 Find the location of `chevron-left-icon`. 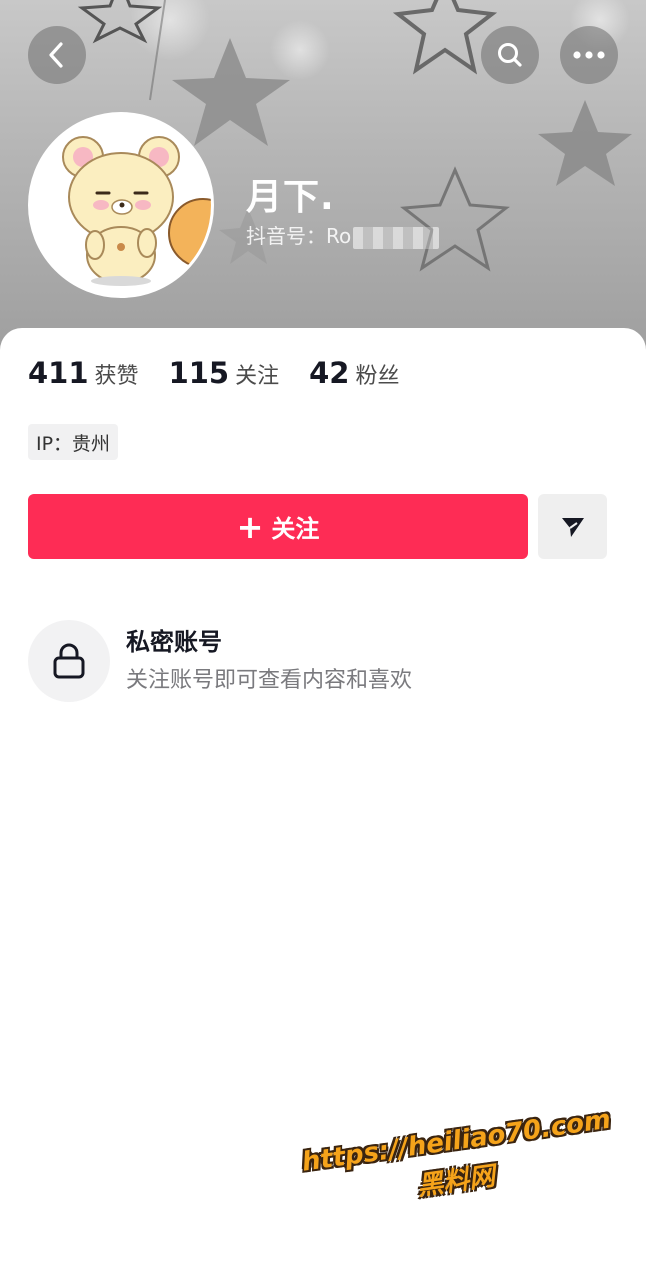

chevron-left-icon is located at coordinates (56, 55).